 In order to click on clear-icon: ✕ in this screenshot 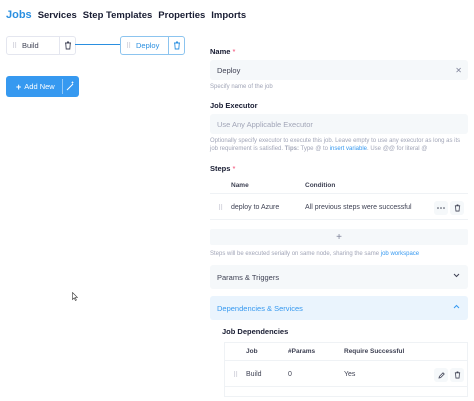, I will do `click(458, 70)`.